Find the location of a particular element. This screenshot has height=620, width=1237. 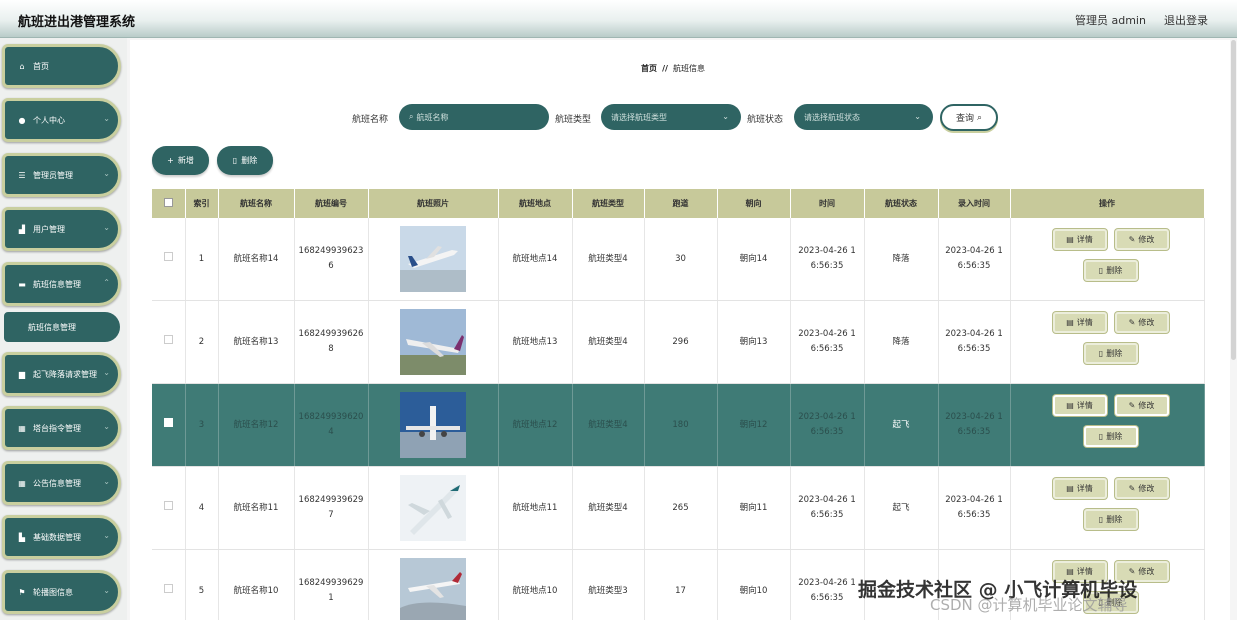

top-bar: 航班进出港管理系统 管理员 admin 退出登录 is located at coordinates (618, 19).